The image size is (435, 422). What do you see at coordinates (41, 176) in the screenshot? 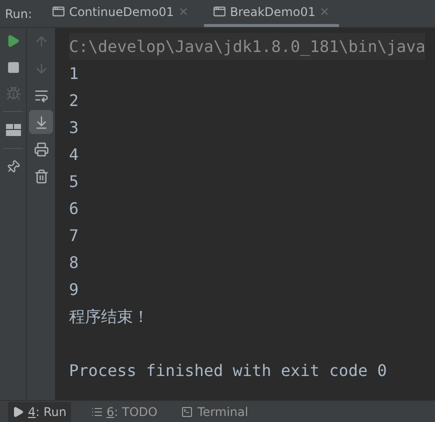
I see `trash-icon` at bounding box center [41, 176].